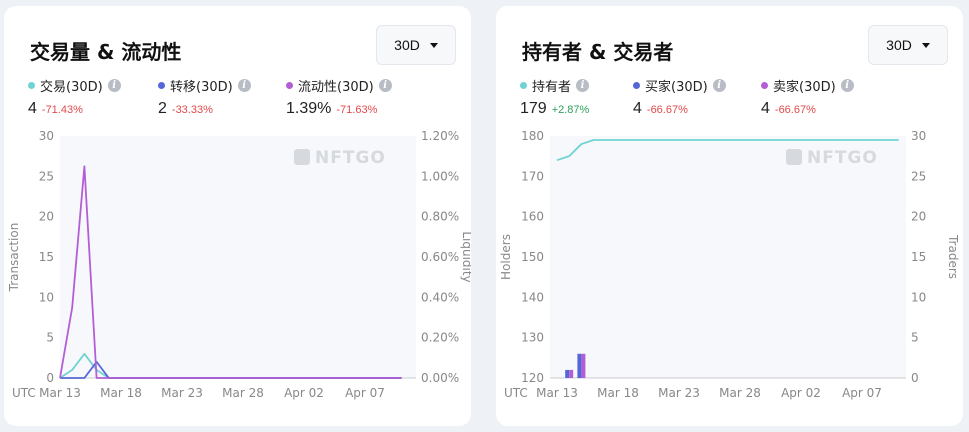 Image resolution: width=969 pixels, height=432 pixels. Describe the element at coordinates (918, 297) in the screenshot. I see `y2-tick-label: 10` at that location.